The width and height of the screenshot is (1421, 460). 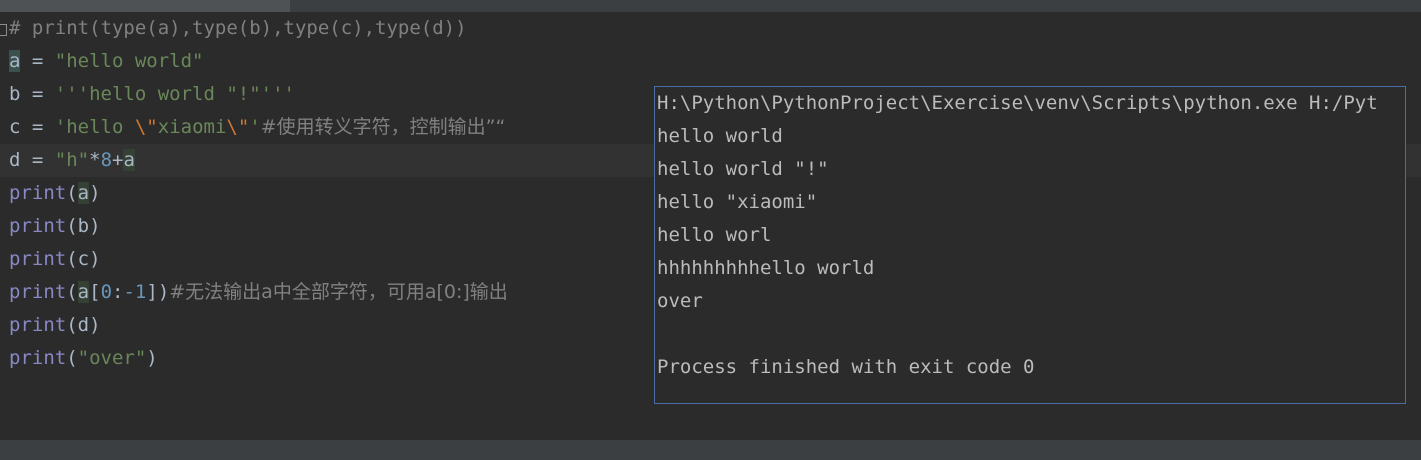 What do you see at coordinates (737, 202) in the screenshot?
I see `console-line-output: hello "xiaomi"` at bounding box center [737, 202].